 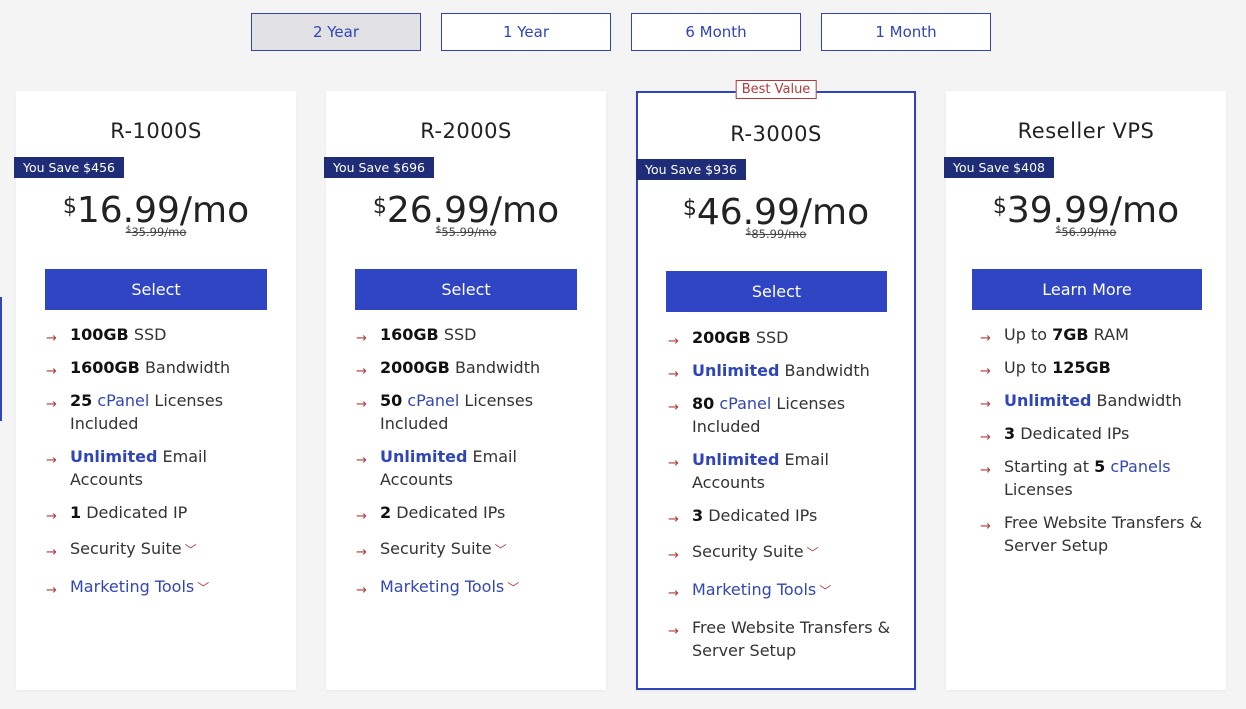 I want to click on tab-2-year: 2 Year, so click(x=336, y=32).